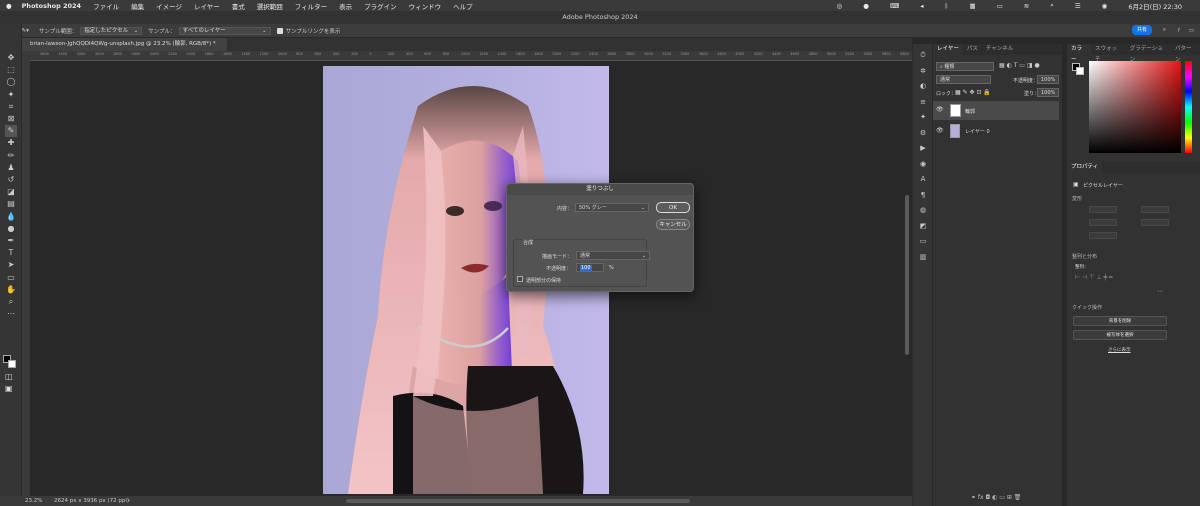 This screenshot has height=506, width=1200. I want to click on show-more-link: さらに表示, so click(1119, 350).